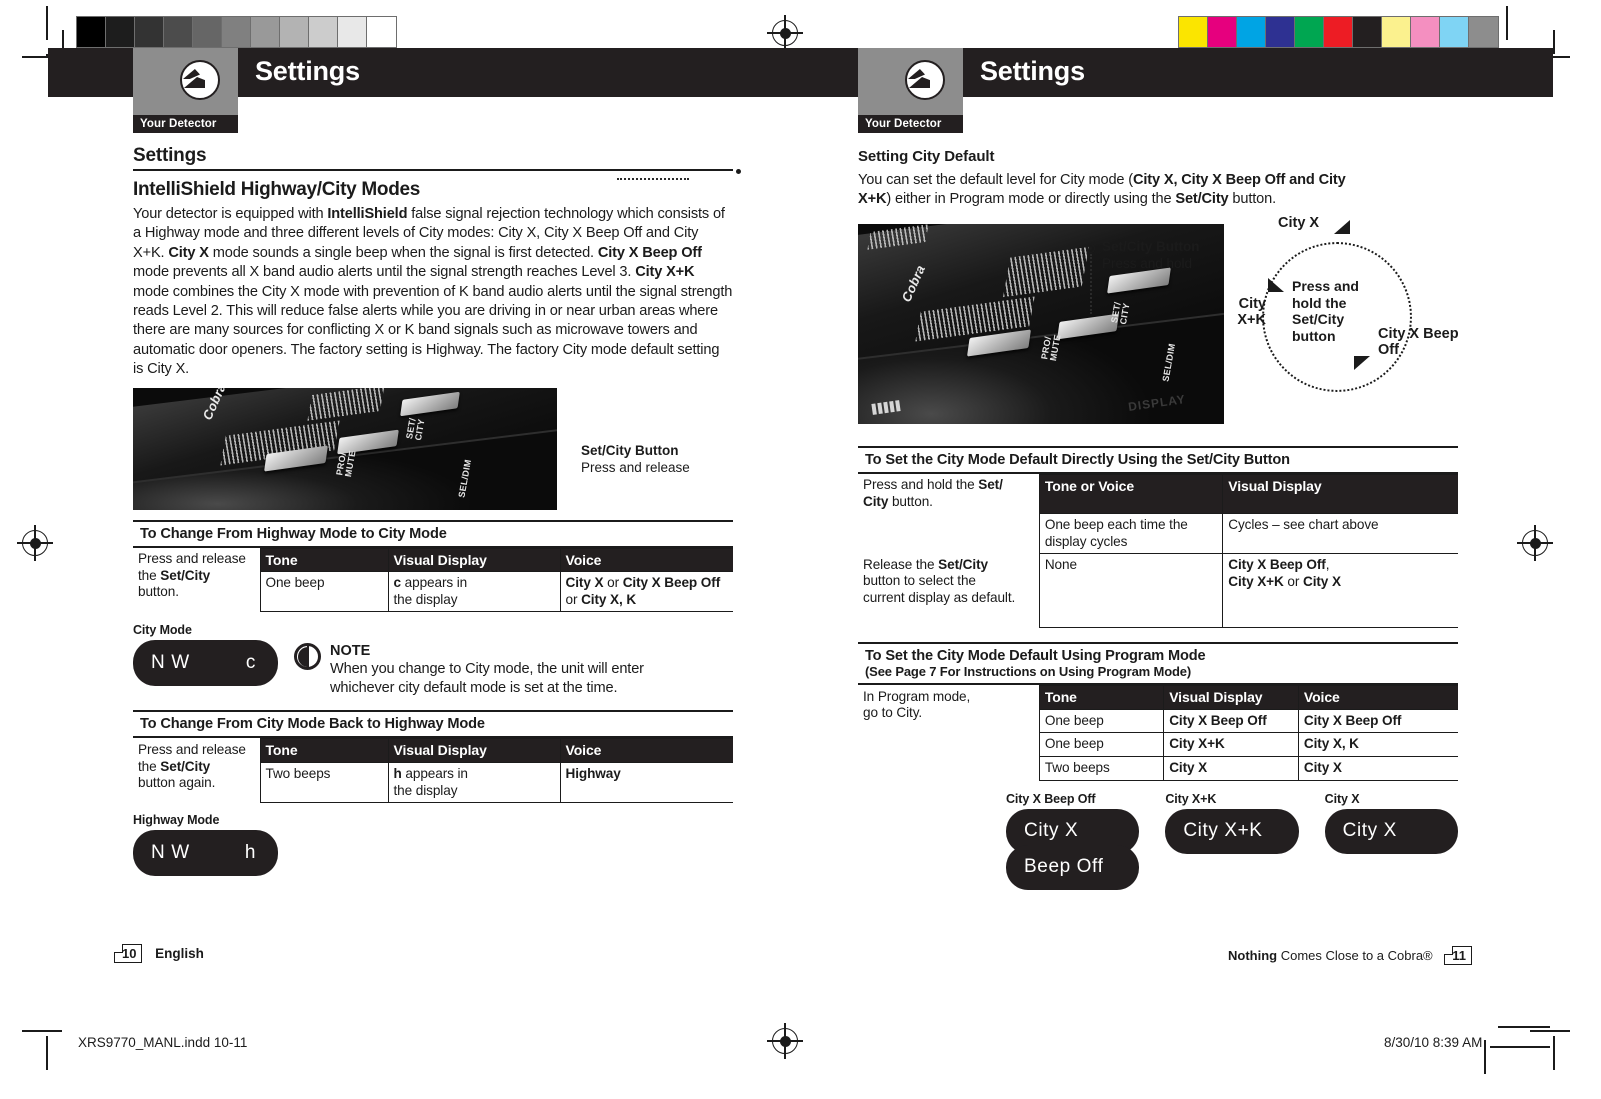 The height and width of the screenshot is (1099, 1601). Describe the element at coordinates (1458, 955) in the screenshot. I see `page-number-right: 11` at that location.